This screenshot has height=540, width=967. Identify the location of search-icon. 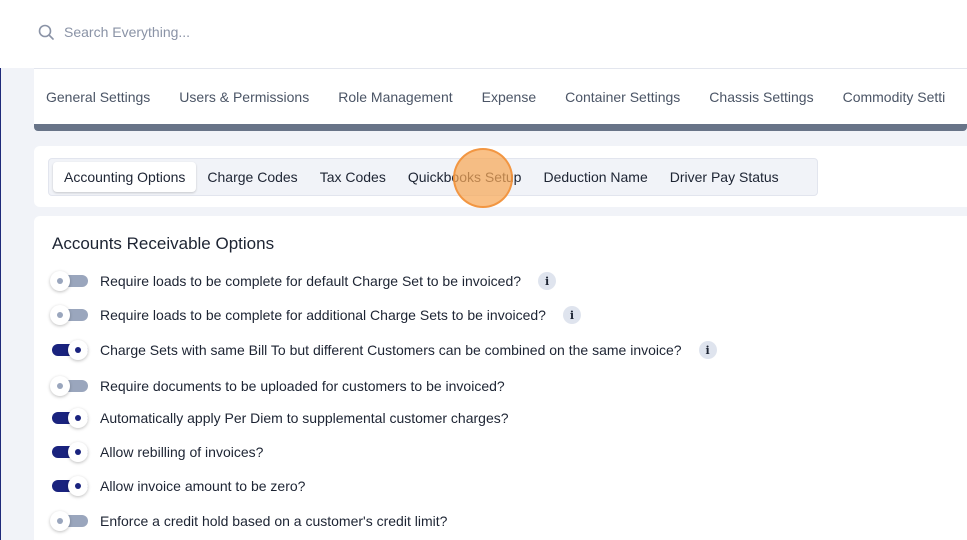
(46, 32).